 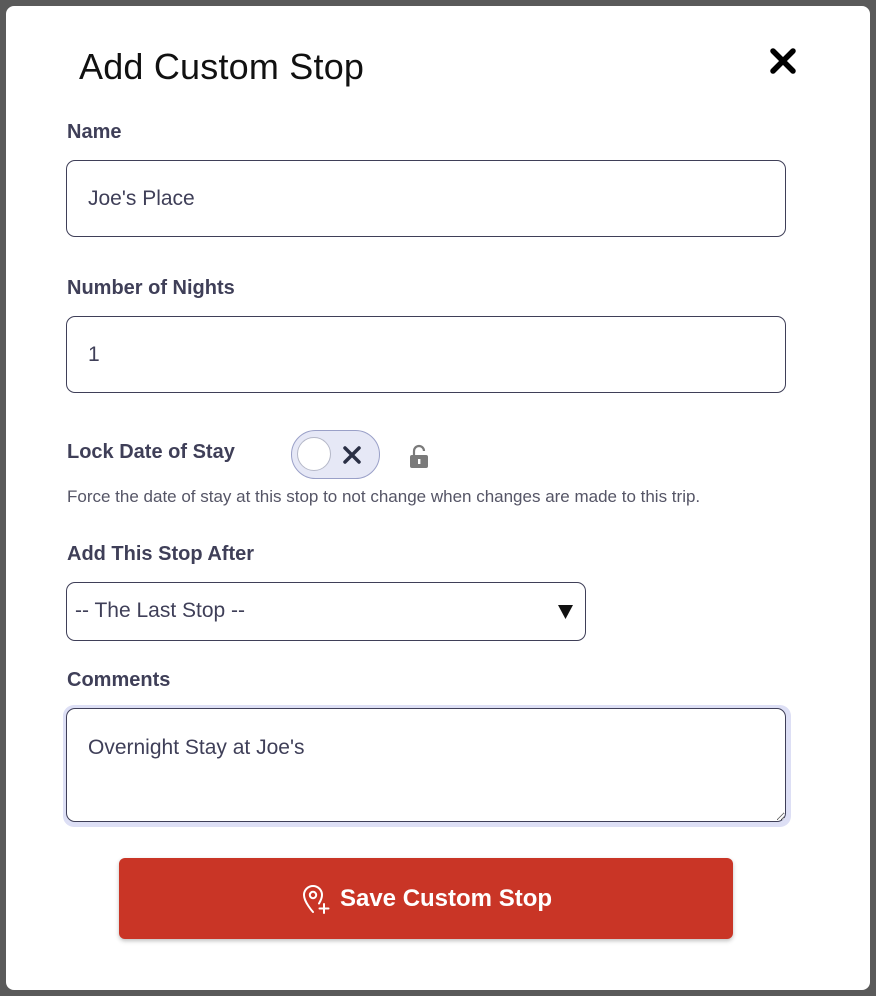 What do you see at coordinates (161, 554) in the screenshot?
I see `add-after-label: Add This Stop After` at bounding box center [161, 554].